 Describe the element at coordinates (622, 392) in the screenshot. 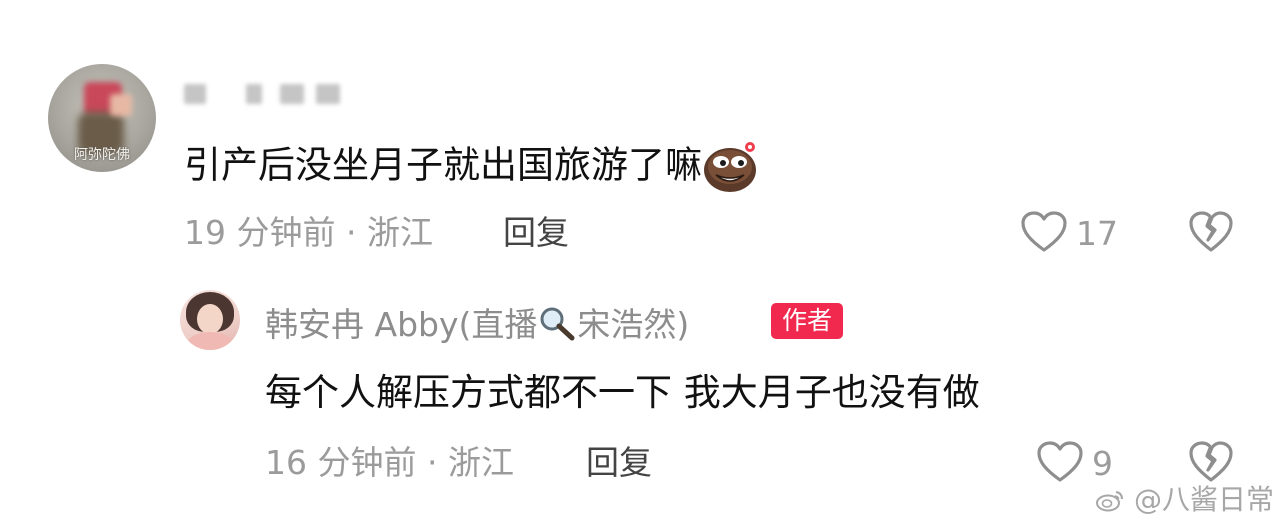

I see `reply-text: 每个人解压方式都不一下 我大月子也没有做` at that location.